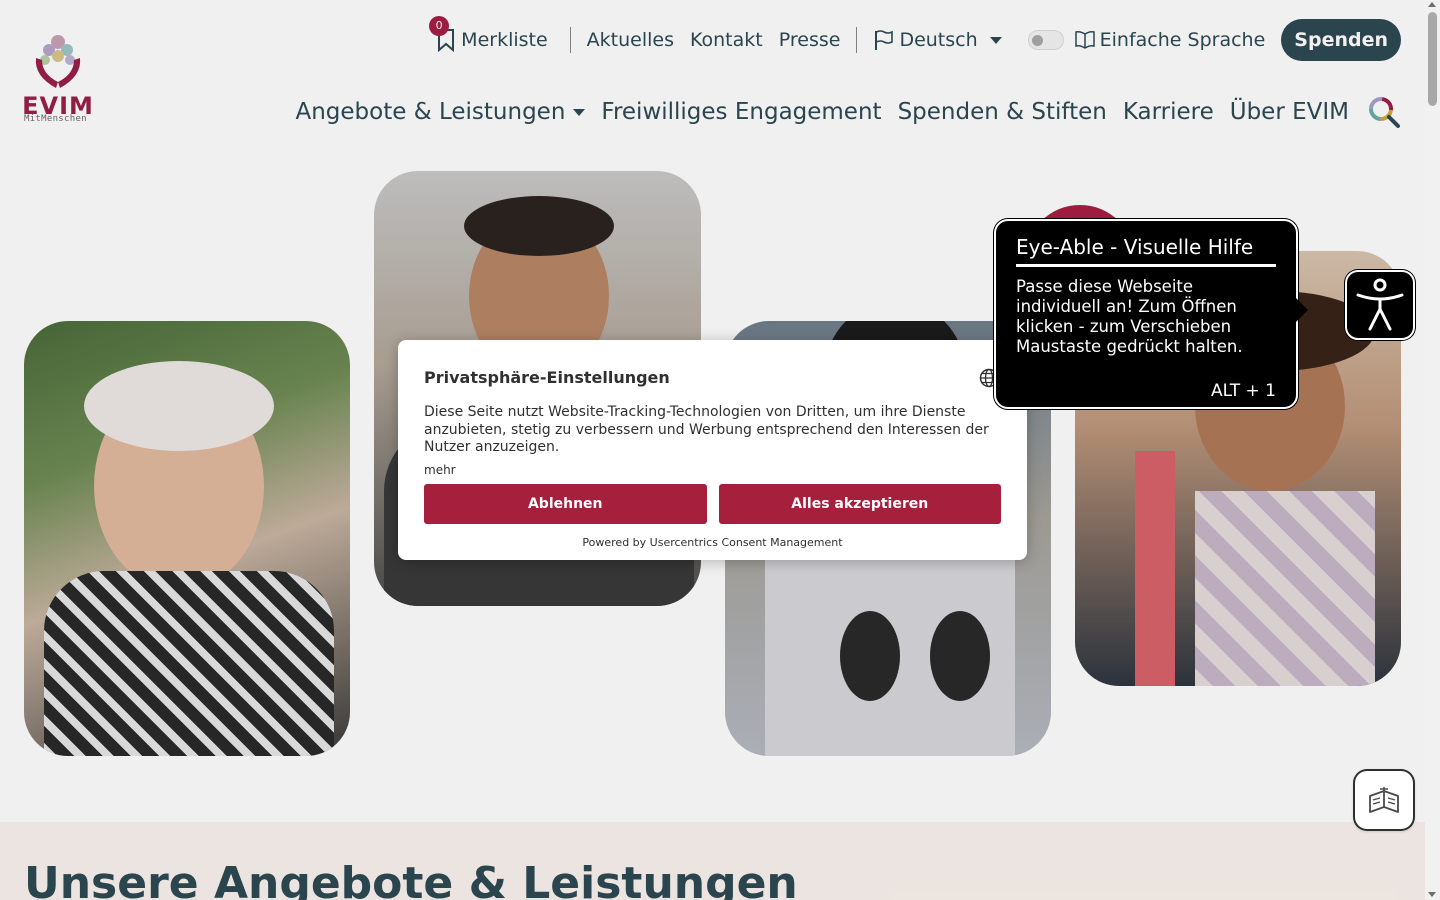  I want to click on accessibility-icon, so click(1380, 304).